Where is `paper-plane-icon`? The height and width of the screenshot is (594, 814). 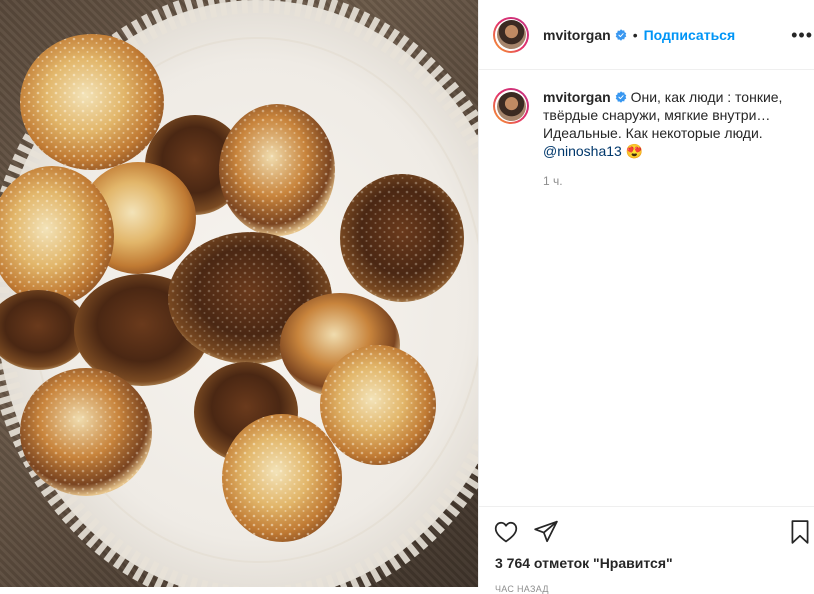
paper-plane-icon is located at coordinates (546, 532).